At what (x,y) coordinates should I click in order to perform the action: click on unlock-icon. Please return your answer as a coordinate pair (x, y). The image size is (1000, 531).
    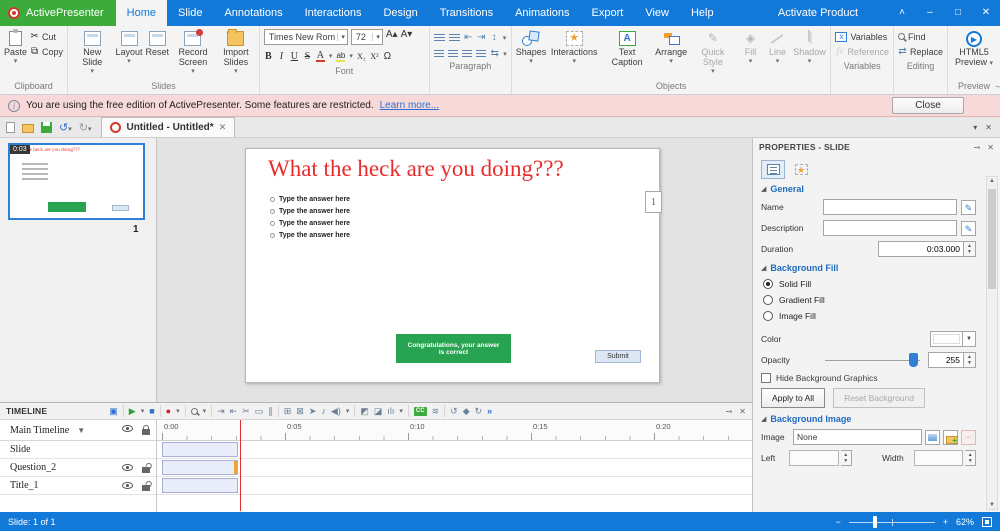
    Looking at the image, I should click on (146, 487).